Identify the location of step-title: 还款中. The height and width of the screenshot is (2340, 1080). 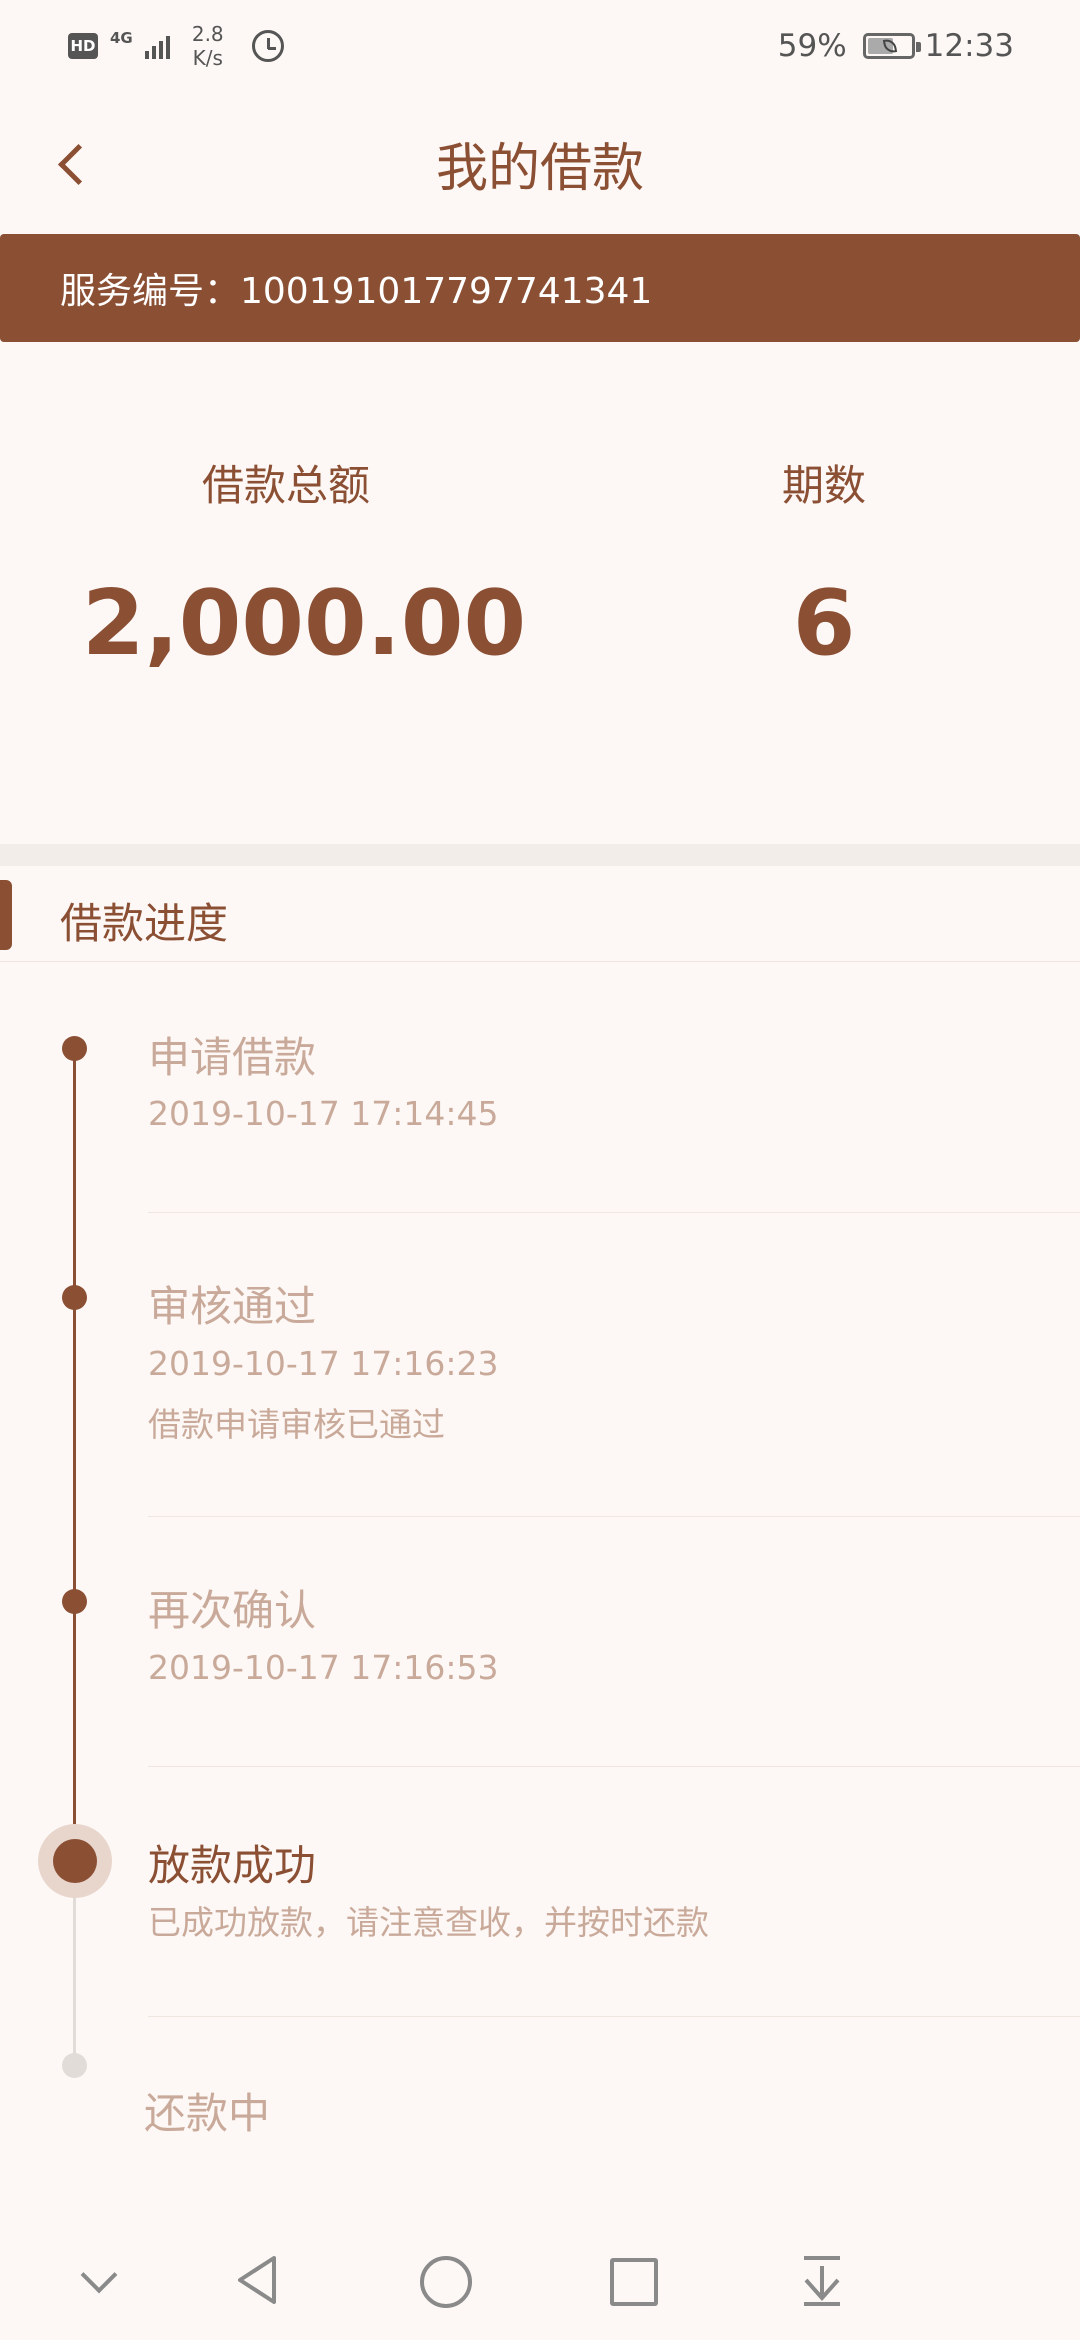
(207, 2113).